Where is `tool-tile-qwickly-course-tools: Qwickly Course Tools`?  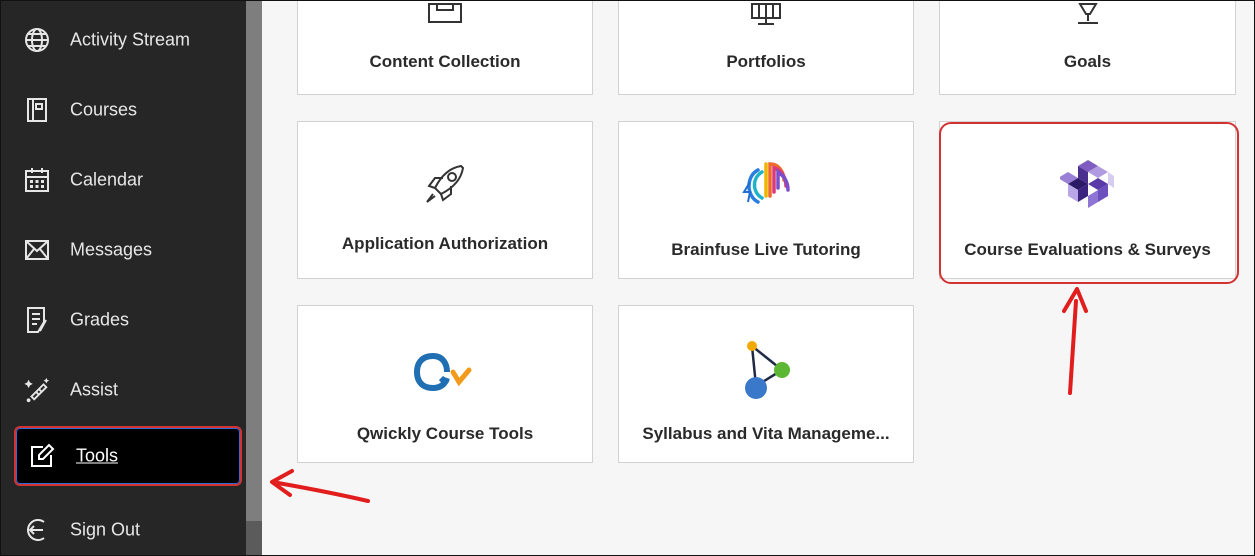 tool-tile-qwickly-course-tools: Qwickly Course Tools is located at coordinates (445, 384).